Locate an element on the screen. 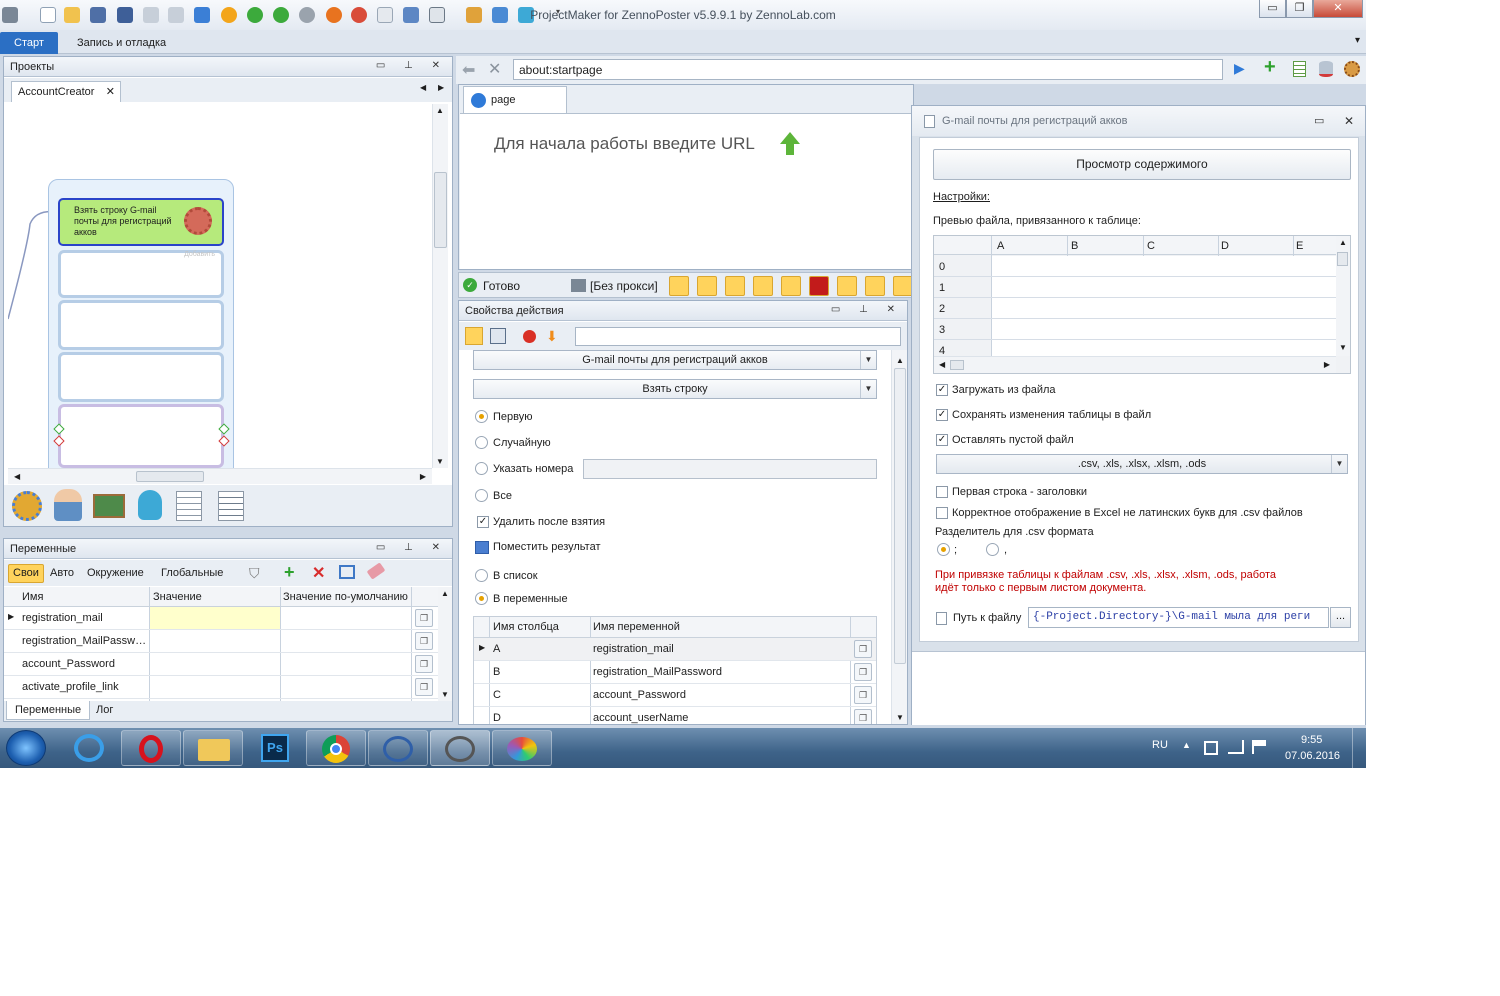  taskbar-explorer is located at coordinates (213, 748).